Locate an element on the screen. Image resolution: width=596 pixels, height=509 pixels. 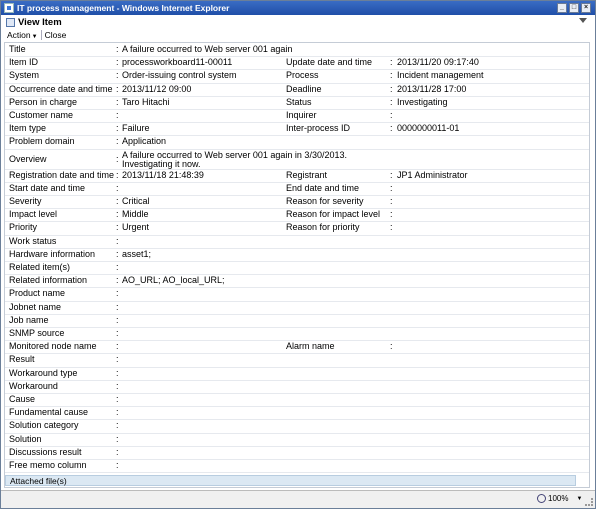
field-label: Priority is located at coordinates (23, 227).